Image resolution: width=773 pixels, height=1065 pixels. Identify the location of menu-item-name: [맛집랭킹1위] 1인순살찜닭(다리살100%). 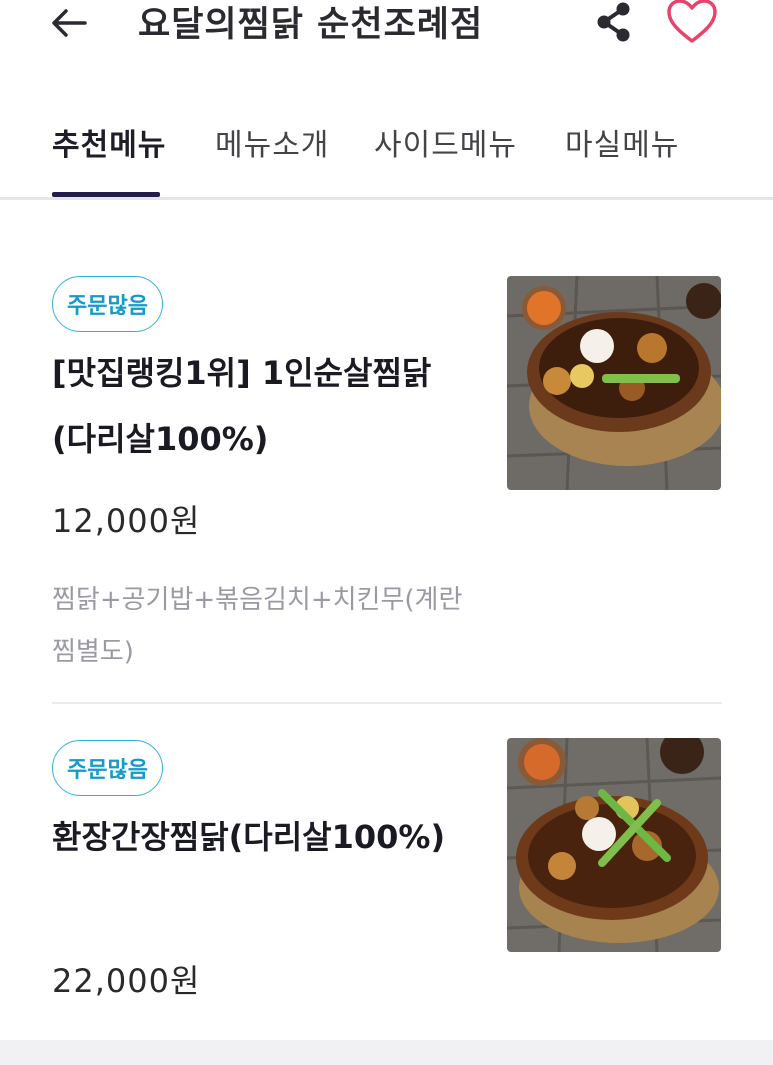
(242, 406).